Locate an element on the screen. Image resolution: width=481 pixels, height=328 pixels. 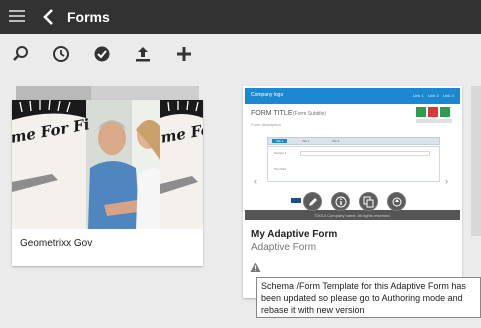
preview-submit-square is located at coordinates (445, 112).